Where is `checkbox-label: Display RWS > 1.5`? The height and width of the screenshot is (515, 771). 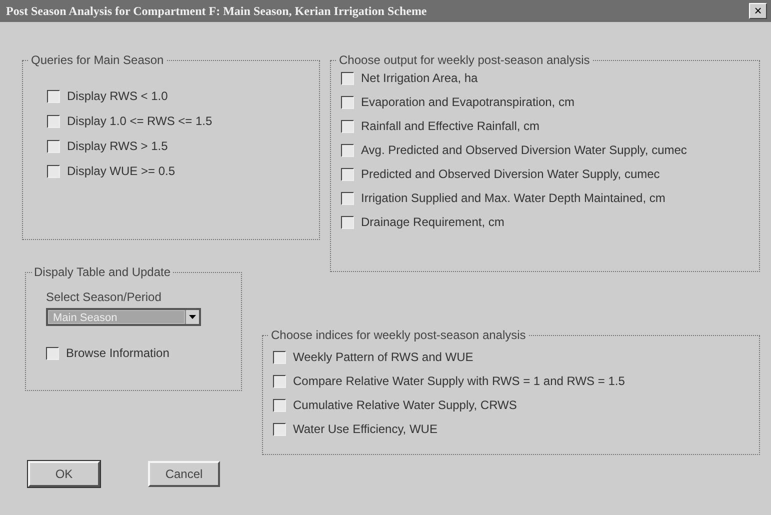
checkbox-label: Display RWS > 1.5 is located at coordinates (117, 146).